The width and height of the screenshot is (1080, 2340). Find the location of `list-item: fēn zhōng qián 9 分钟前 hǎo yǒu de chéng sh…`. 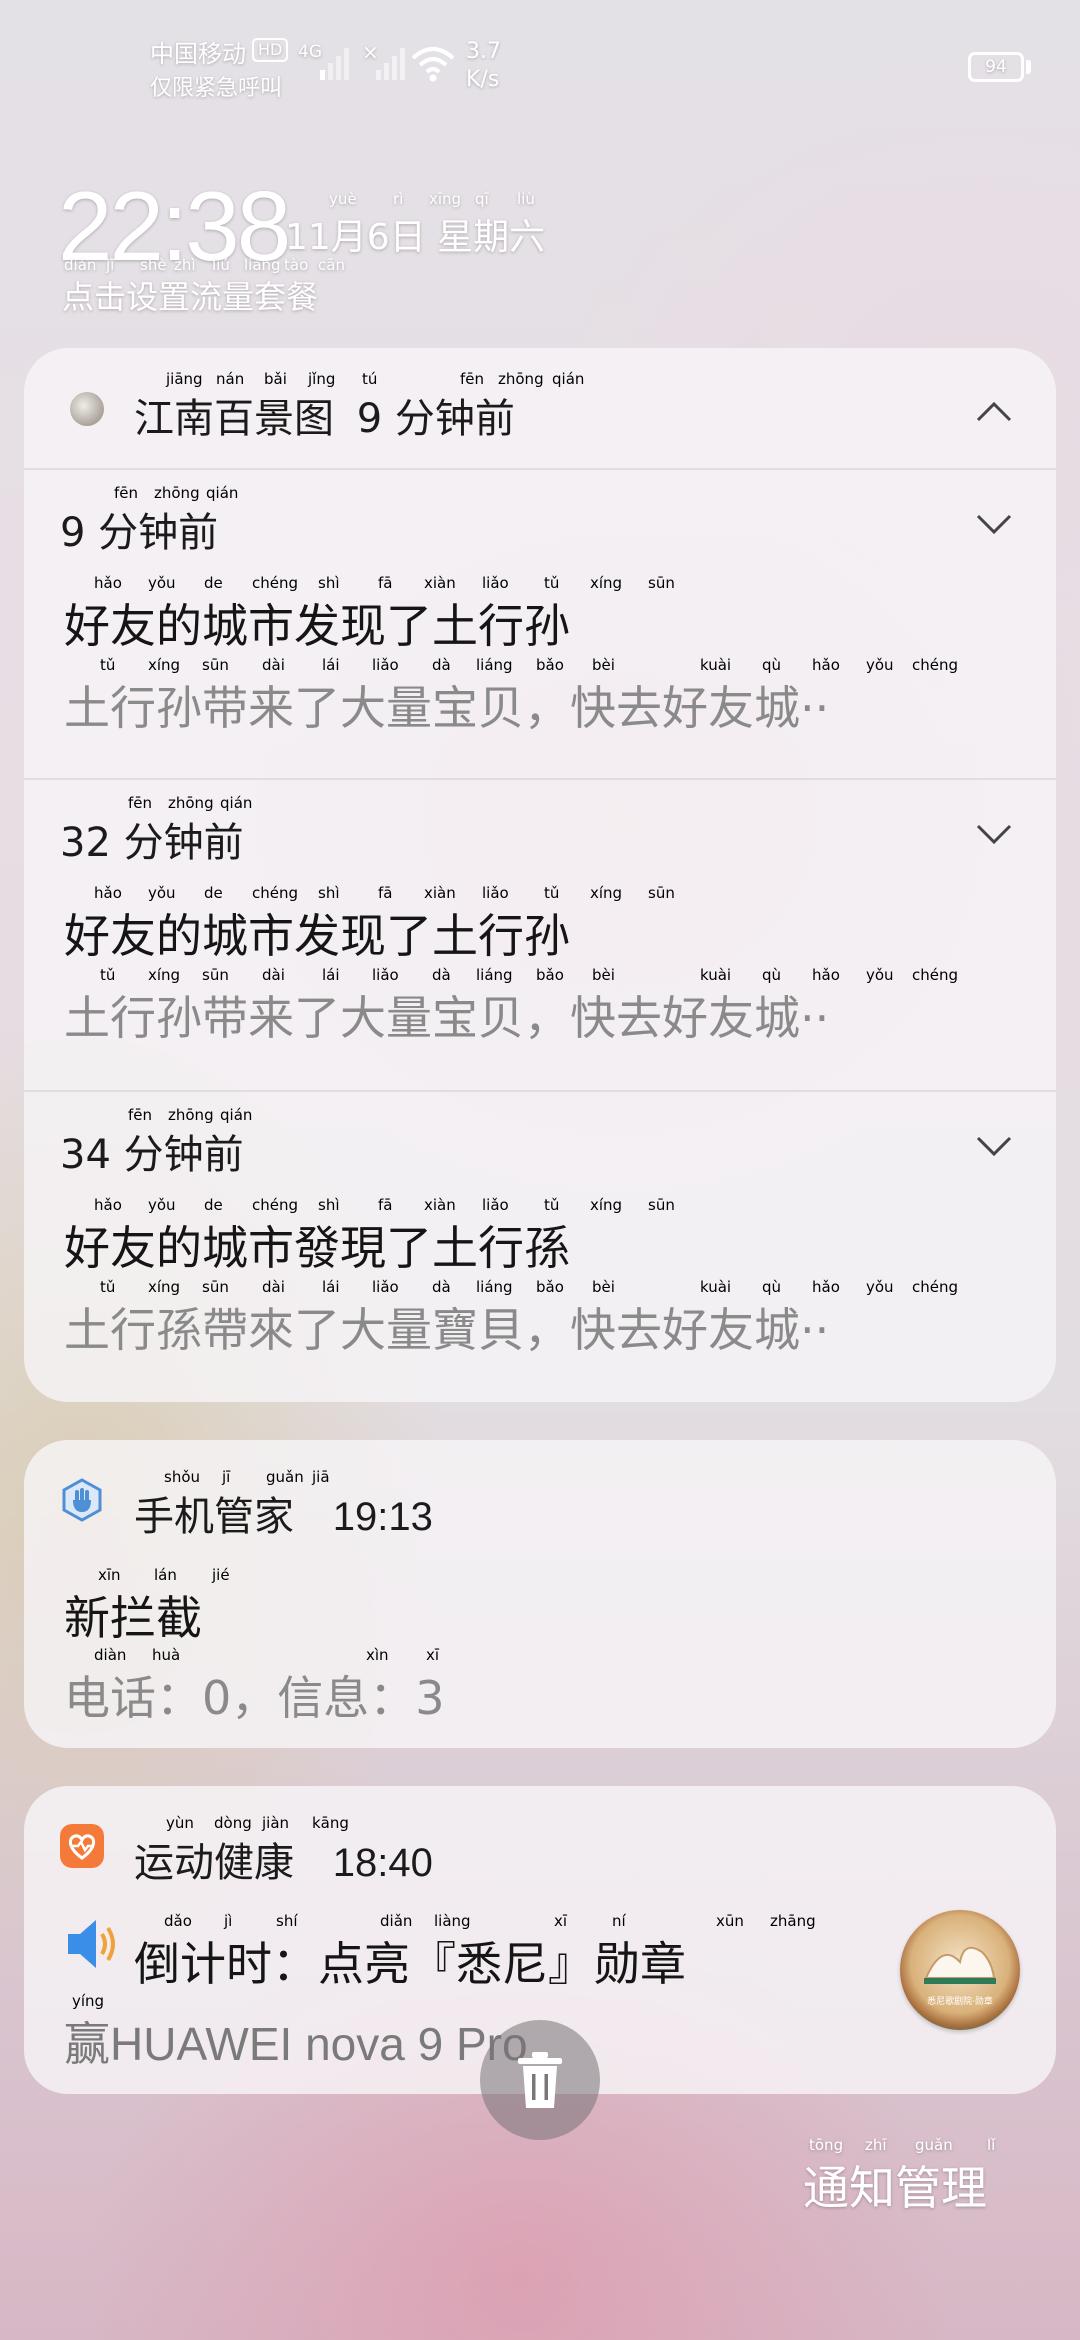

list-item: fēn zhōng qián 9 分钟前 hǎo yǒu de chéng sh… is located at coordinates (540, 624).